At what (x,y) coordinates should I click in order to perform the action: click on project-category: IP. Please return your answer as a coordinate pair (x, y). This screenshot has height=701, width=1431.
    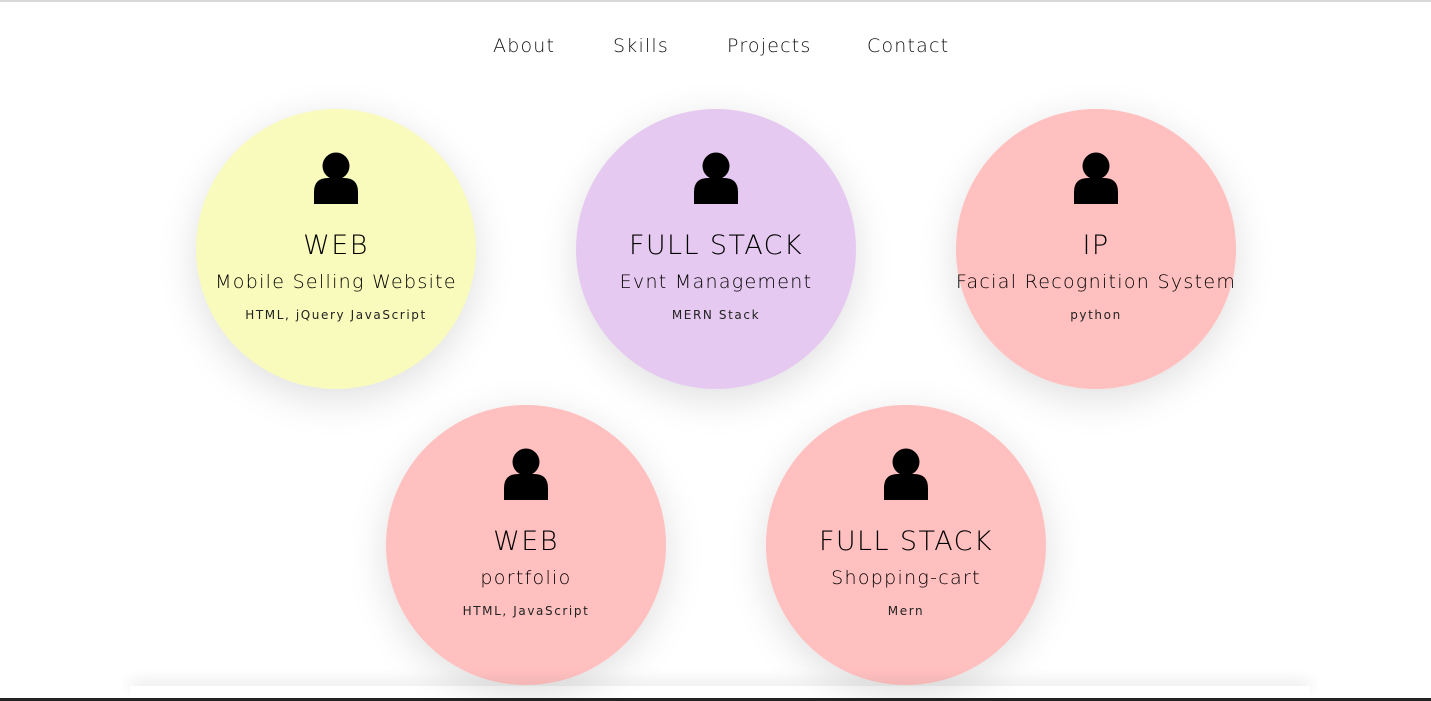
    Looking at the image, I should click on (1096, 245).